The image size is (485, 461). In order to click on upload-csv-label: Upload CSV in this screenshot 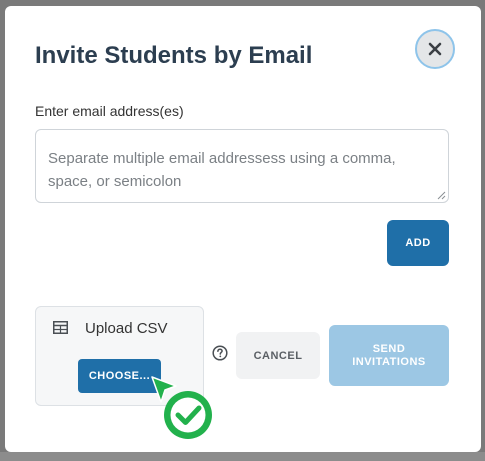, I will do `click(126, 328)`.